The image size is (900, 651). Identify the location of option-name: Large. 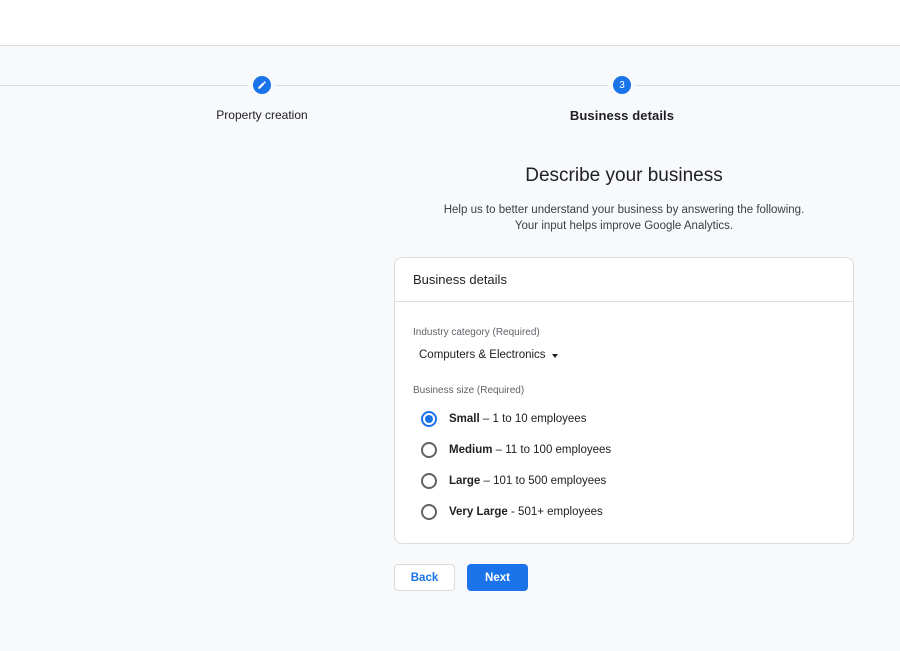
(465, 481).